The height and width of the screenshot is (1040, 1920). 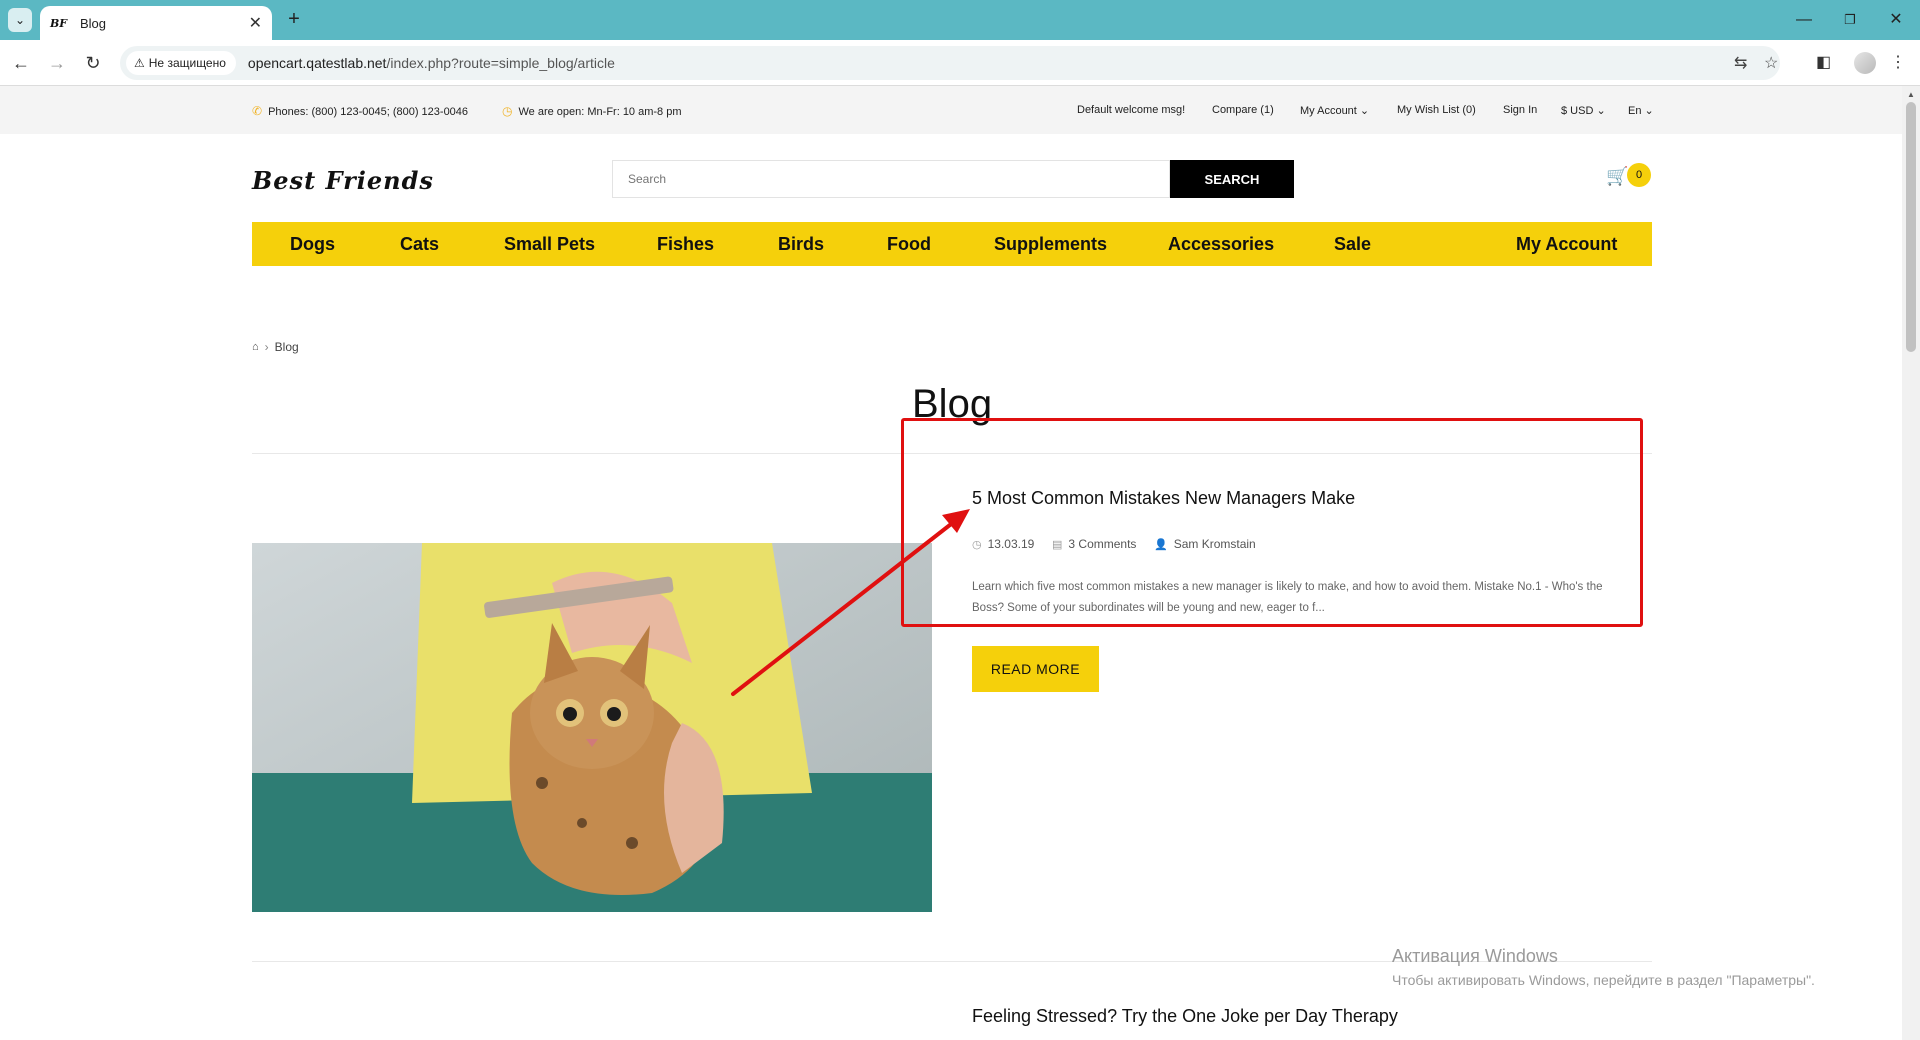 What do you see at coordinates (1771, 63) in the screenshot?
I see `bookmark-star-icon: ☆` at bounding box center [1771, 63].